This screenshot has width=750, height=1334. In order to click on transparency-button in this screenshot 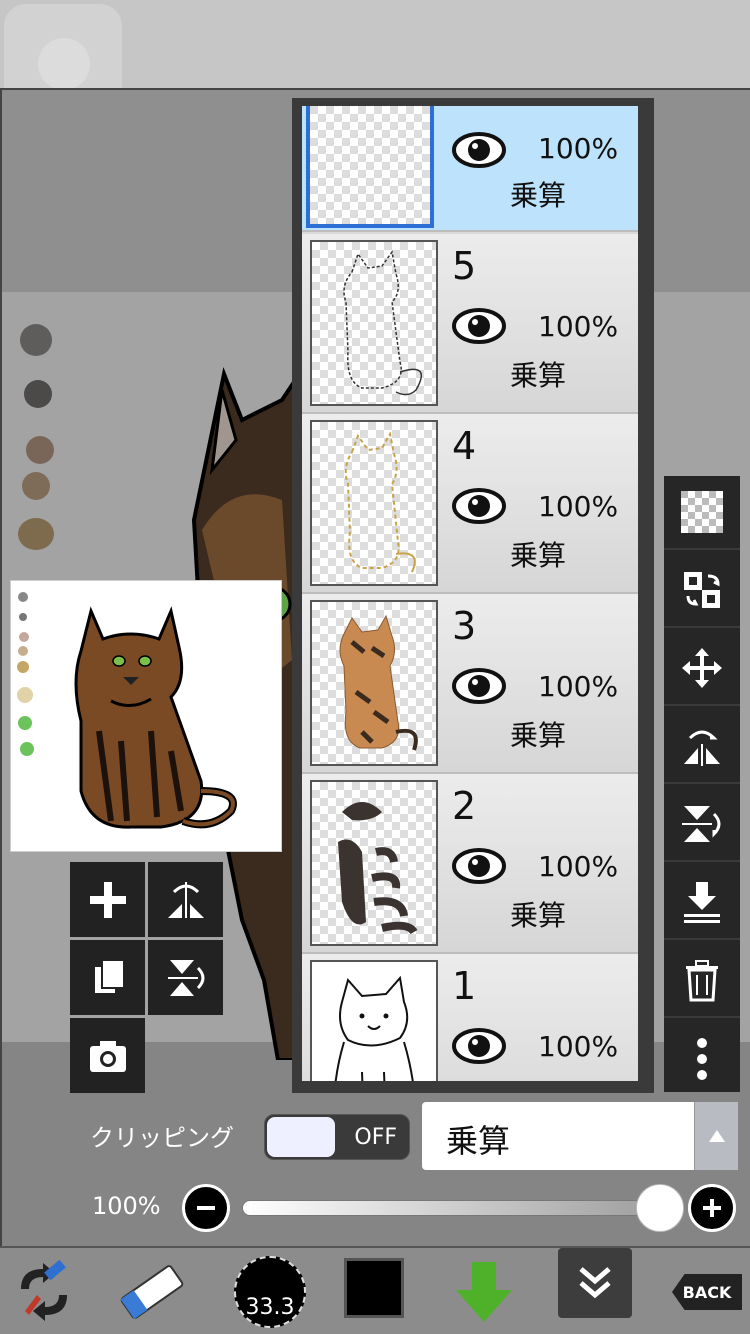, I will do `click(702, 513)`.